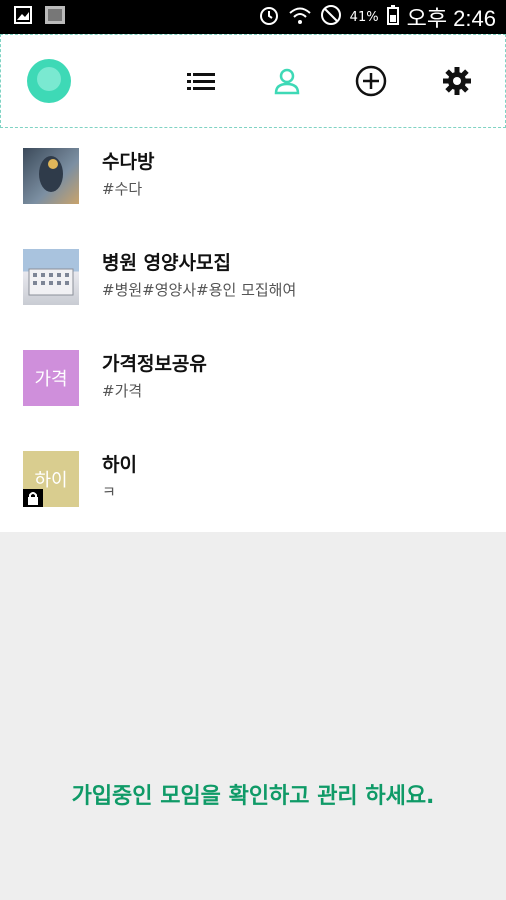 The height and width of the screenshot is (900, 506). What do you see at coordinates (122, 391) in the screenshot?
I see `group-tags: #가격` at bounding box center [122, 391].